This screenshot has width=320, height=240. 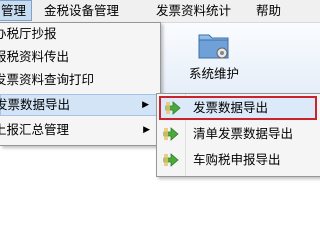 I want to click on submenu-item-list-invoice-export: 清单发票数据导出, so click(x=238, y=134).